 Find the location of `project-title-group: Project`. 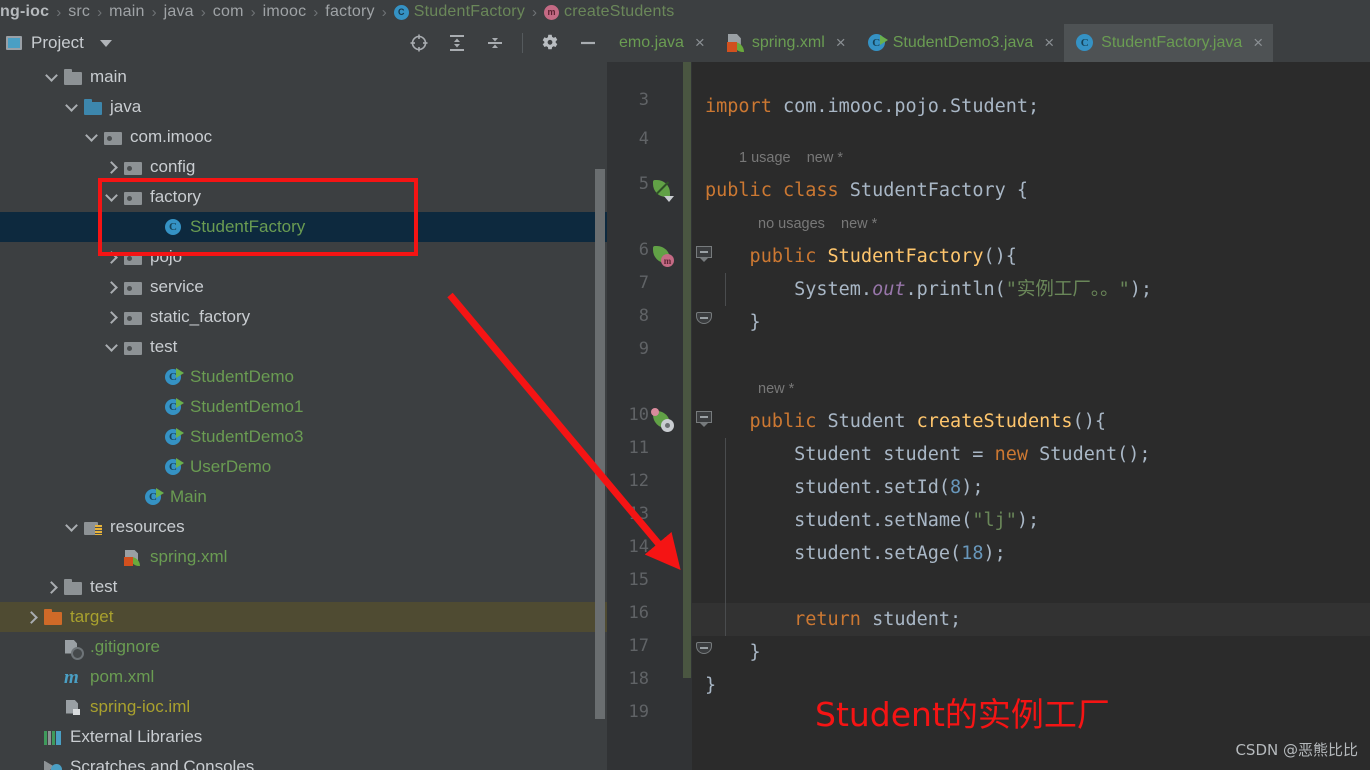

project-title-group: Project is located at coordinates (56, 43).